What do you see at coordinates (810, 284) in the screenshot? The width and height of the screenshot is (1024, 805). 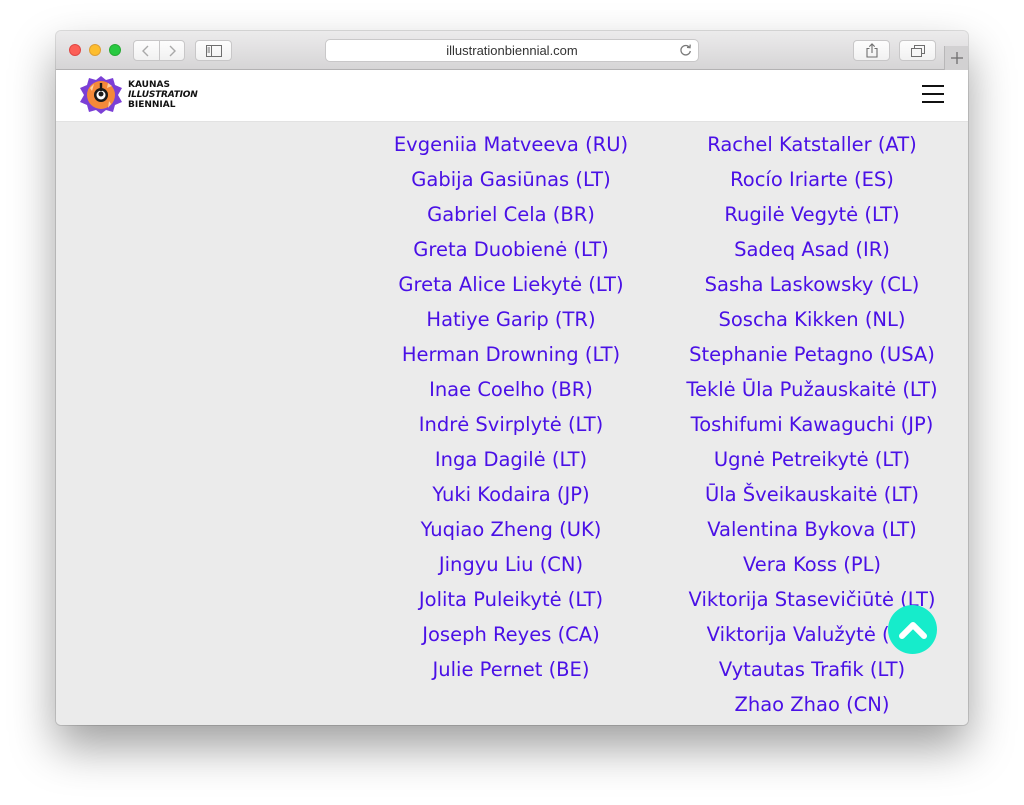 I see `artist-link: Sasha Laskowsky (CL)` at bounding box center [810, 284].